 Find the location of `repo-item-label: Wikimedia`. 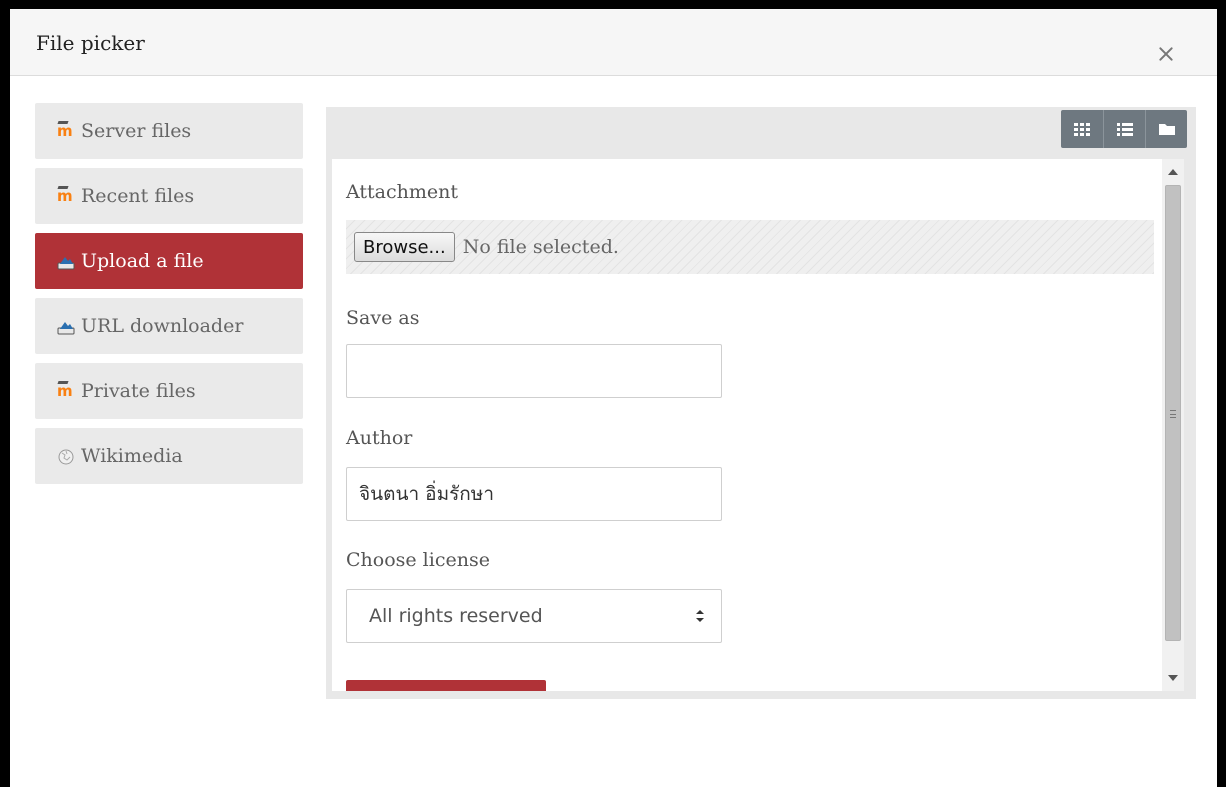

repo-item-label: Wikimedia is located at coordinates (132, 456).